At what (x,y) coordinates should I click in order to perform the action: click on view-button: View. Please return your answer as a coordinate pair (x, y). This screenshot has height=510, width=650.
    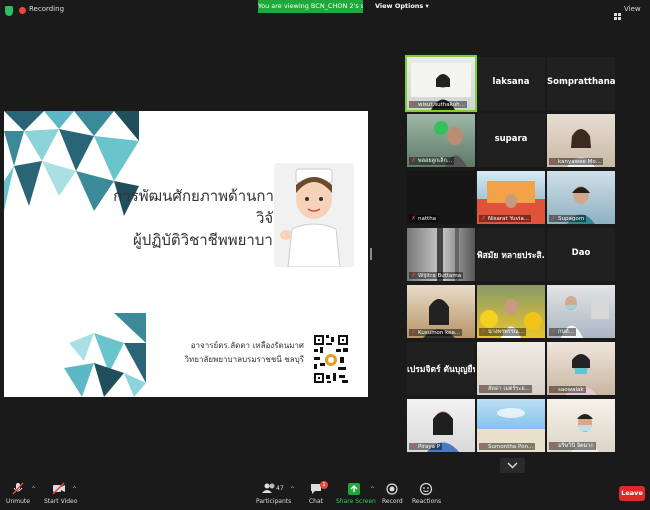
    Looking at the image, I should click on (632, 9).